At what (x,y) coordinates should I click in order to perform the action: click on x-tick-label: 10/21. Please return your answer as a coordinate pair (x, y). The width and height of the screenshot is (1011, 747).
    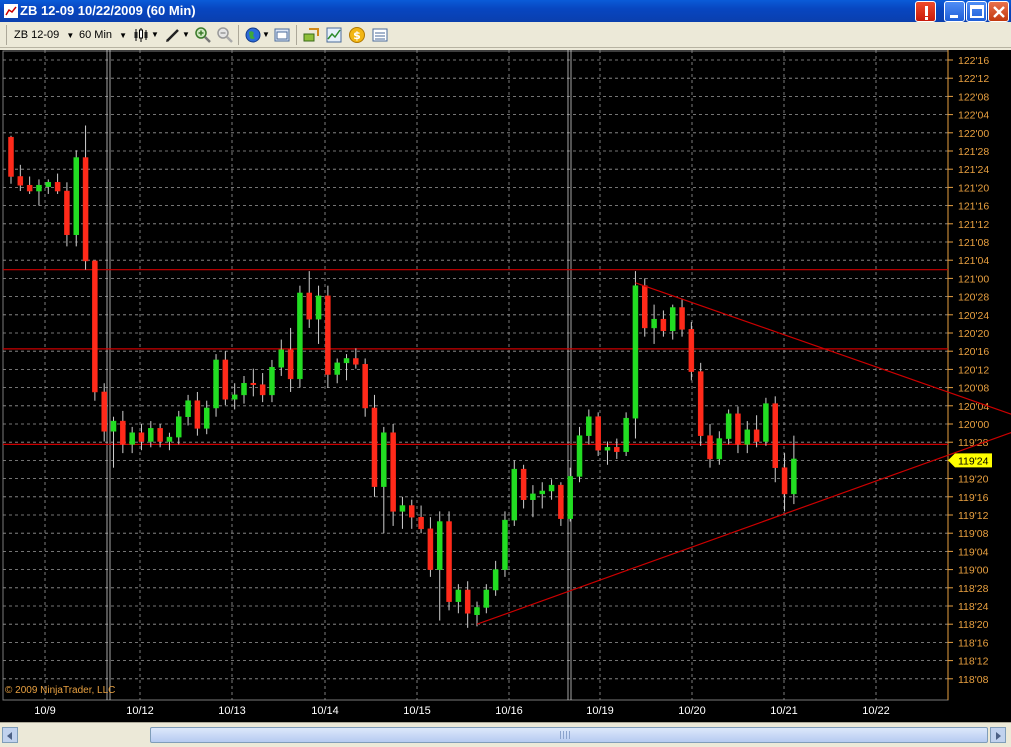
    Looking at the image, I should click on (784, 711).